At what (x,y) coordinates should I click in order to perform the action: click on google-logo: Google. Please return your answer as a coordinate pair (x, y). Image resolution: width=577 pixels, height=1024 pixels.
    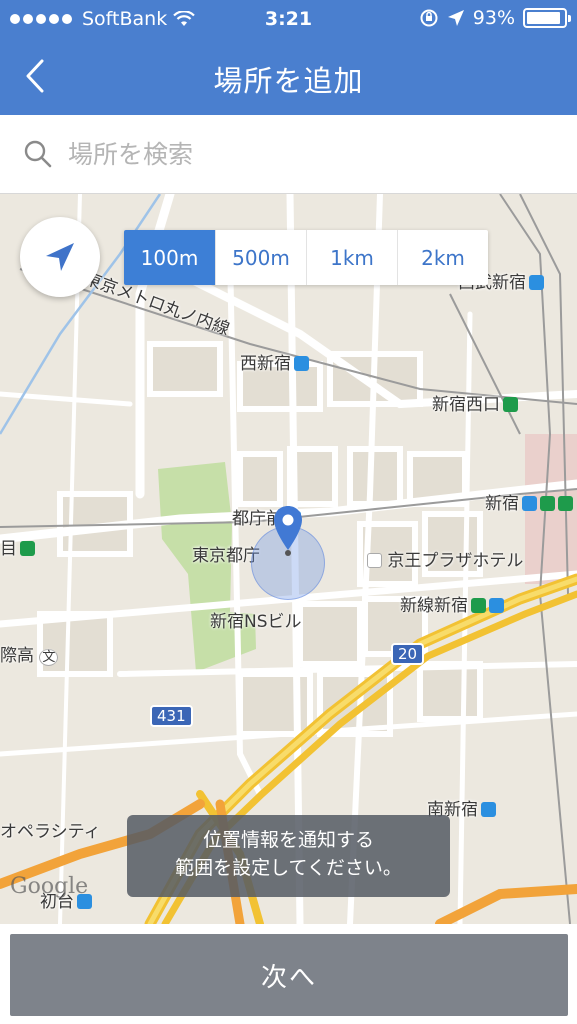
    Looking at the image, I should click on (49, 886).